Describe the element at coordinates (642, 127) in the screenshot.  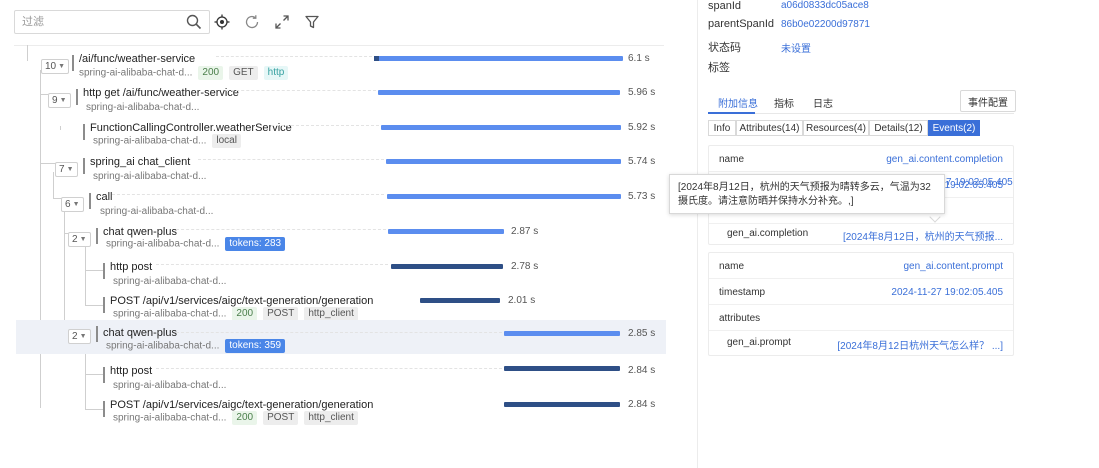
I see `span-duration: 5.92 s` at that location.